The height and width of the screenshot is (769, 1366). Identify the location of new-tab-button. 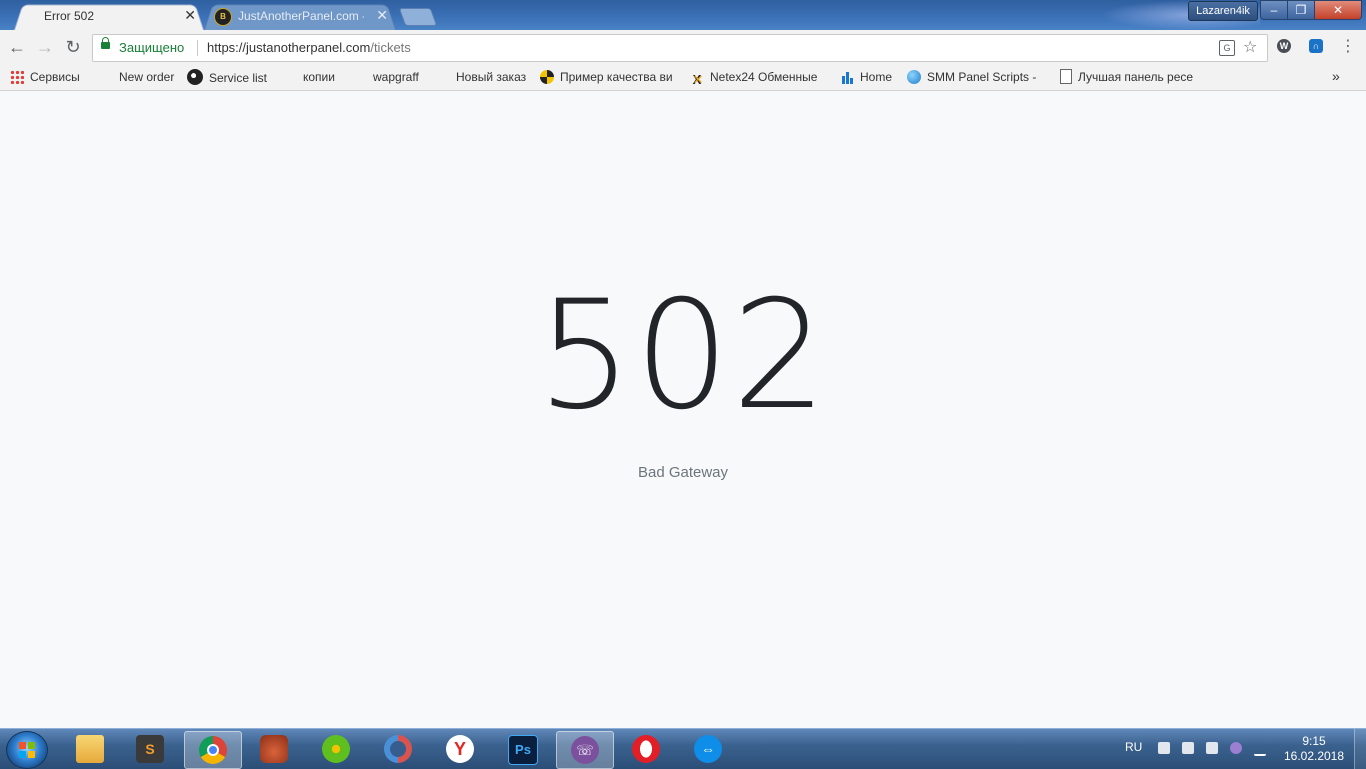
(418, 17).